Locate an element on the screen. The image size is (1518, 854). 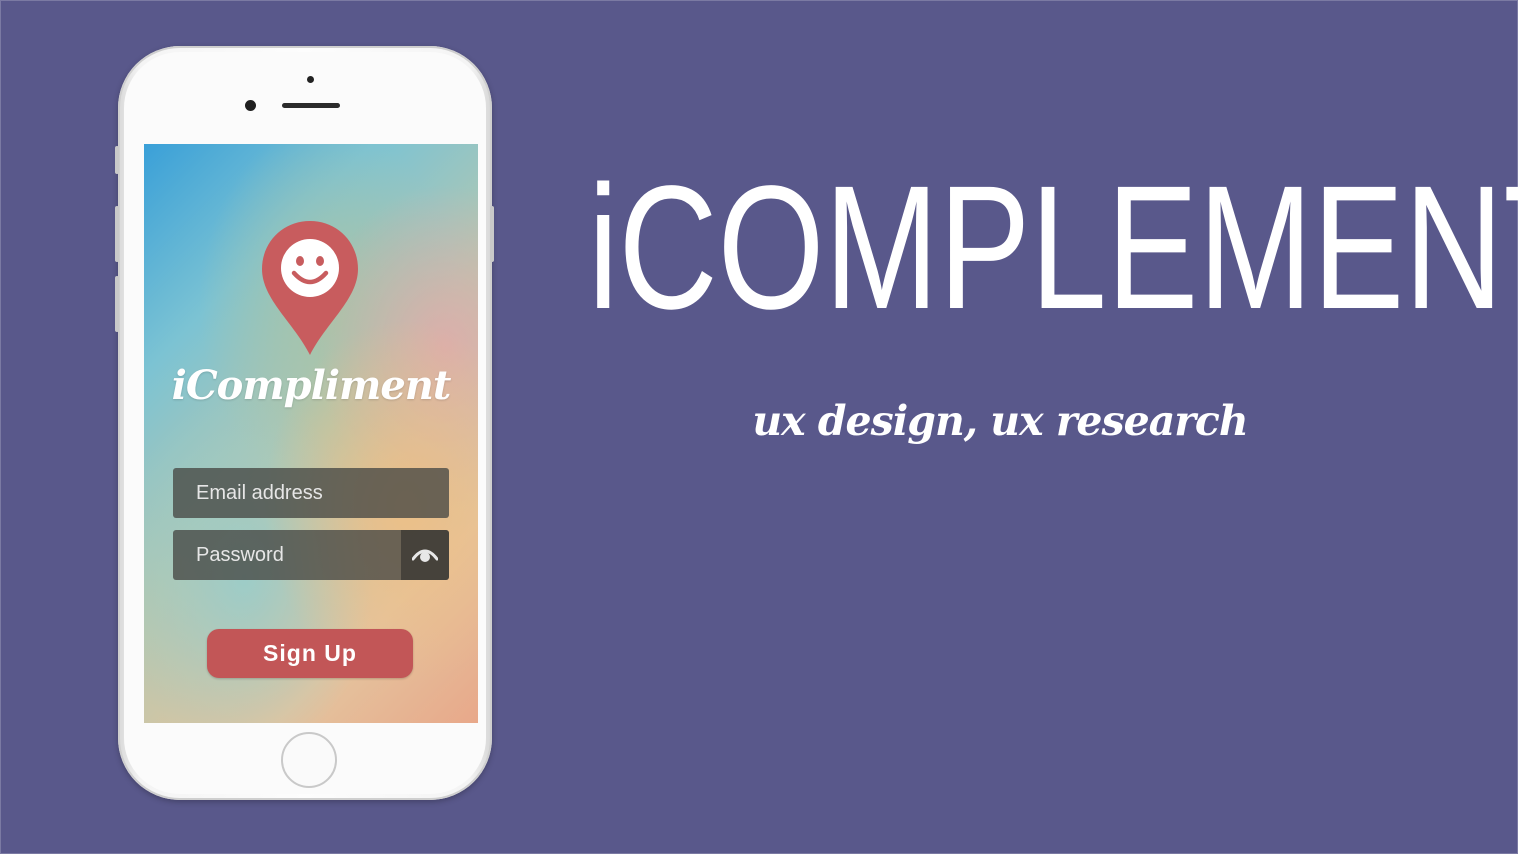
mute-switch is located at coordinates (117, 160).